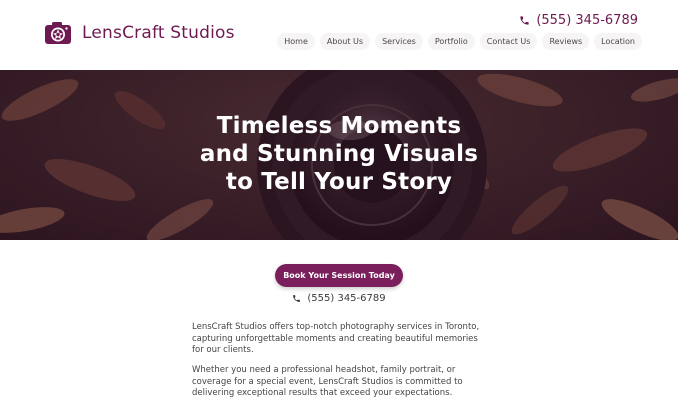 The width and height of the screenshot is (678, 410). I want to click on header-phone: (555) 345-6789, so click(578, 20).